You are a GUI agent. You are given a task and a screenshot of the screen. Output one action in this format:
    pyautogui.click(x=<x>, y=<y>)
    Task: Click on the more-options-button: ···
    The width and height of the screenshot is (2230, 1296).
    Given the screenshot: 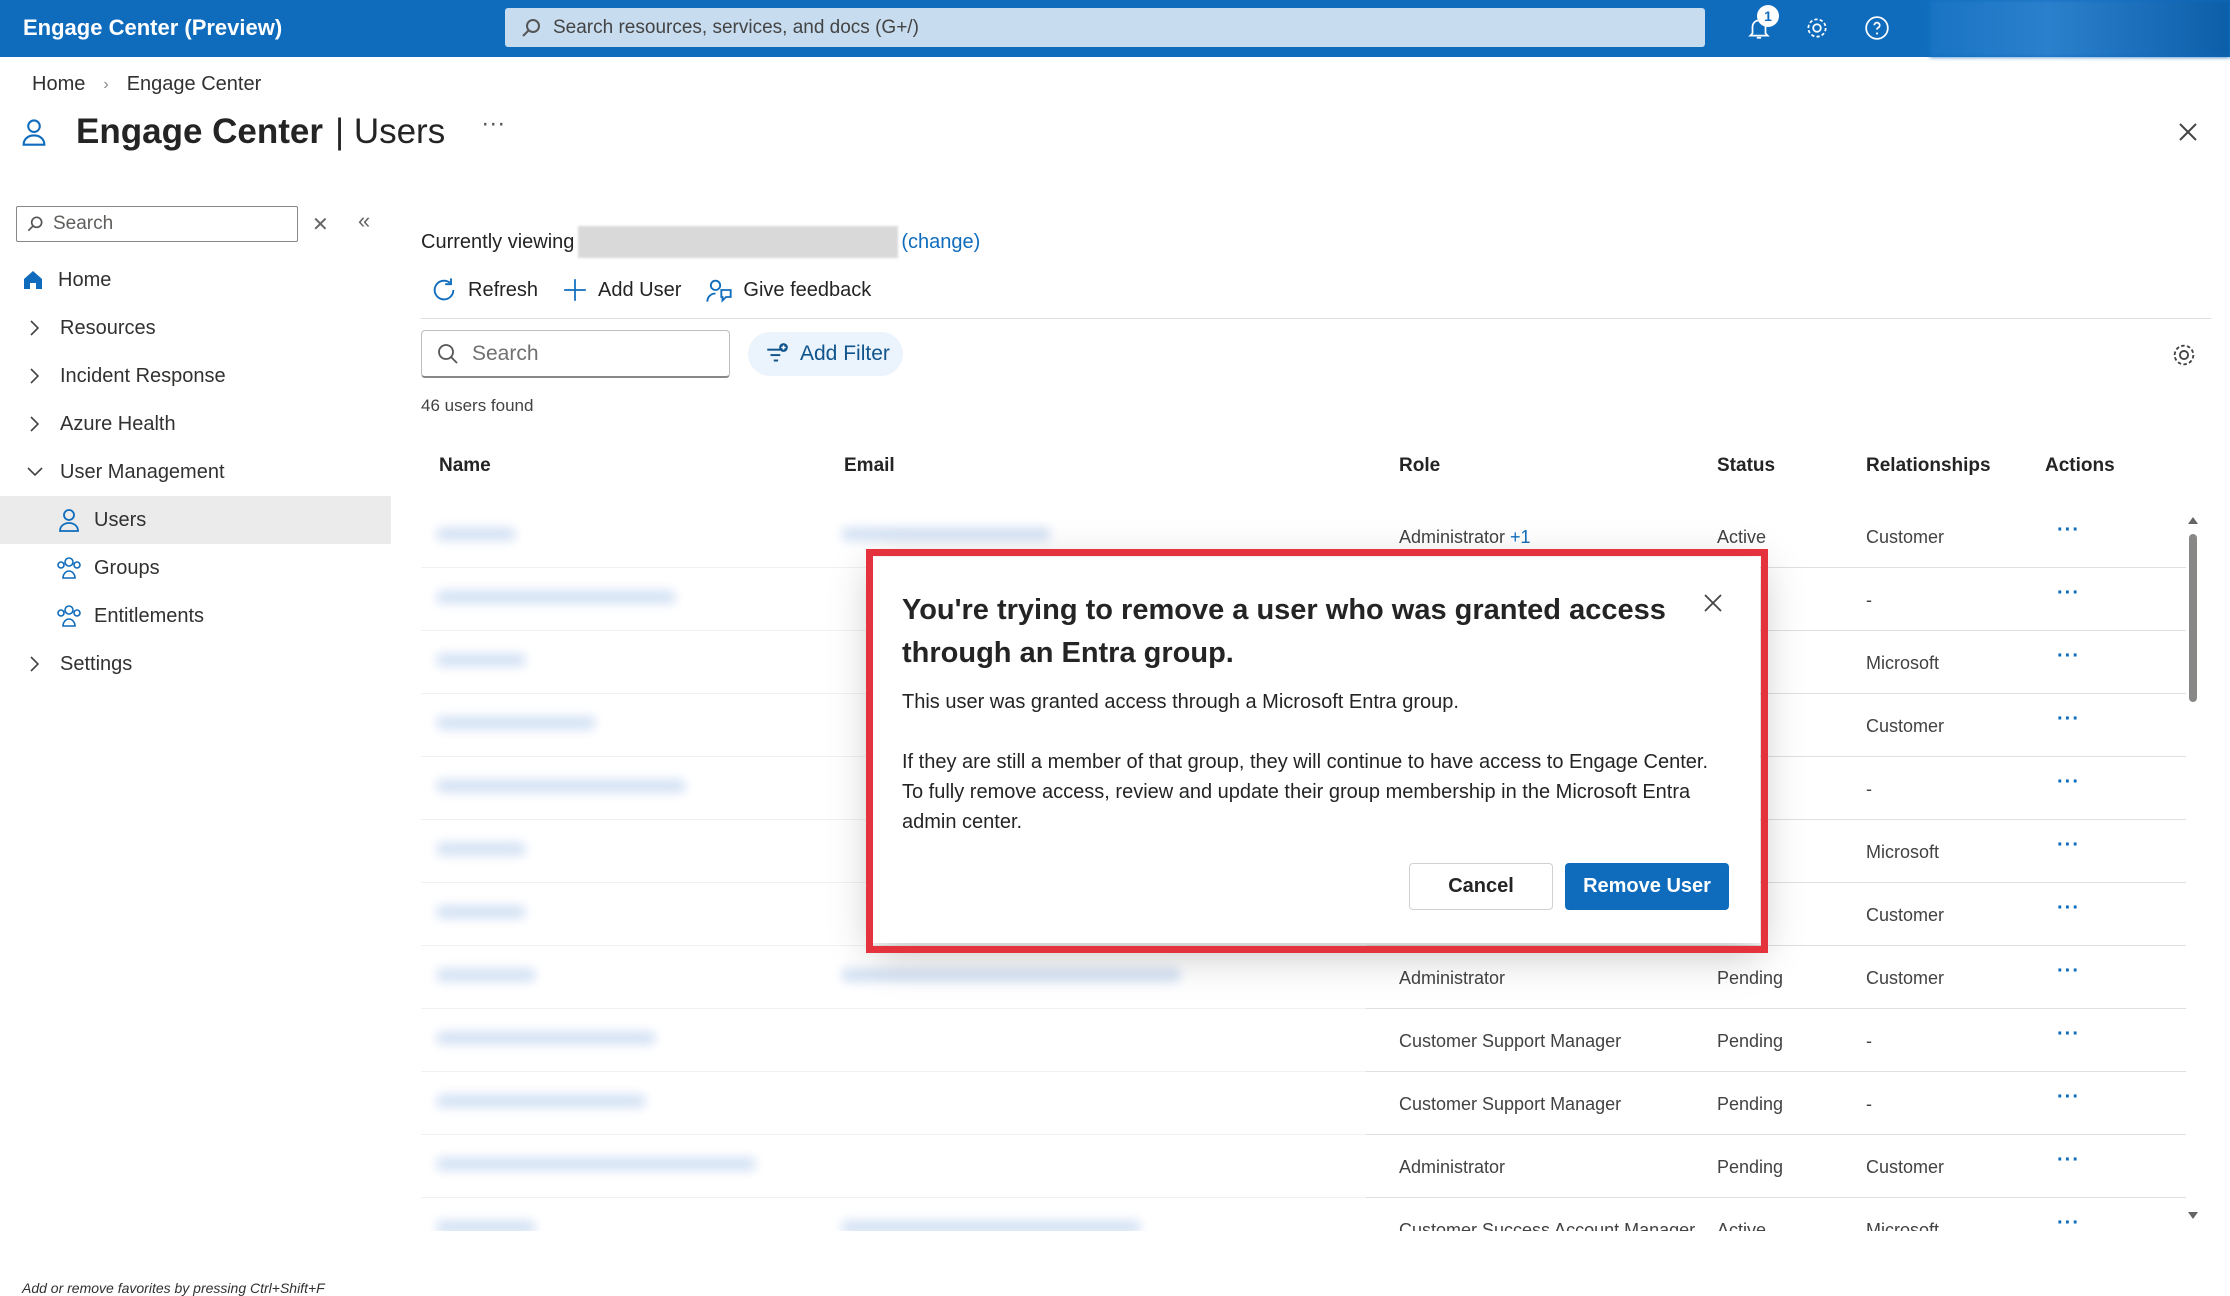 What is the action you would take?
    pyautogui.click(x=493, y=124)
    